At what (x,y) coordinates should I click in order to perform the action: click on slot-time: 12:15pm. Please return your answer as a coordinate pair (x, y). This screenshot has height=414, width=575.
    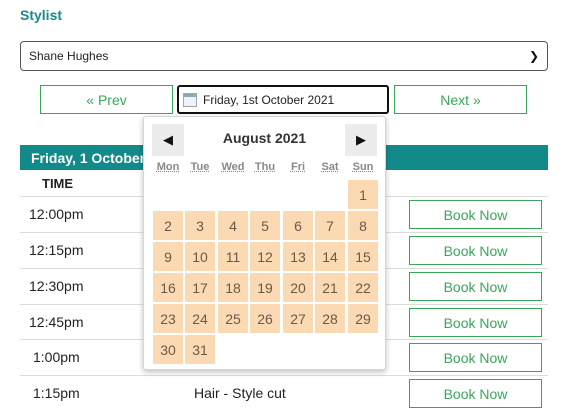
    Looking at the image, I should click on (56, 250).